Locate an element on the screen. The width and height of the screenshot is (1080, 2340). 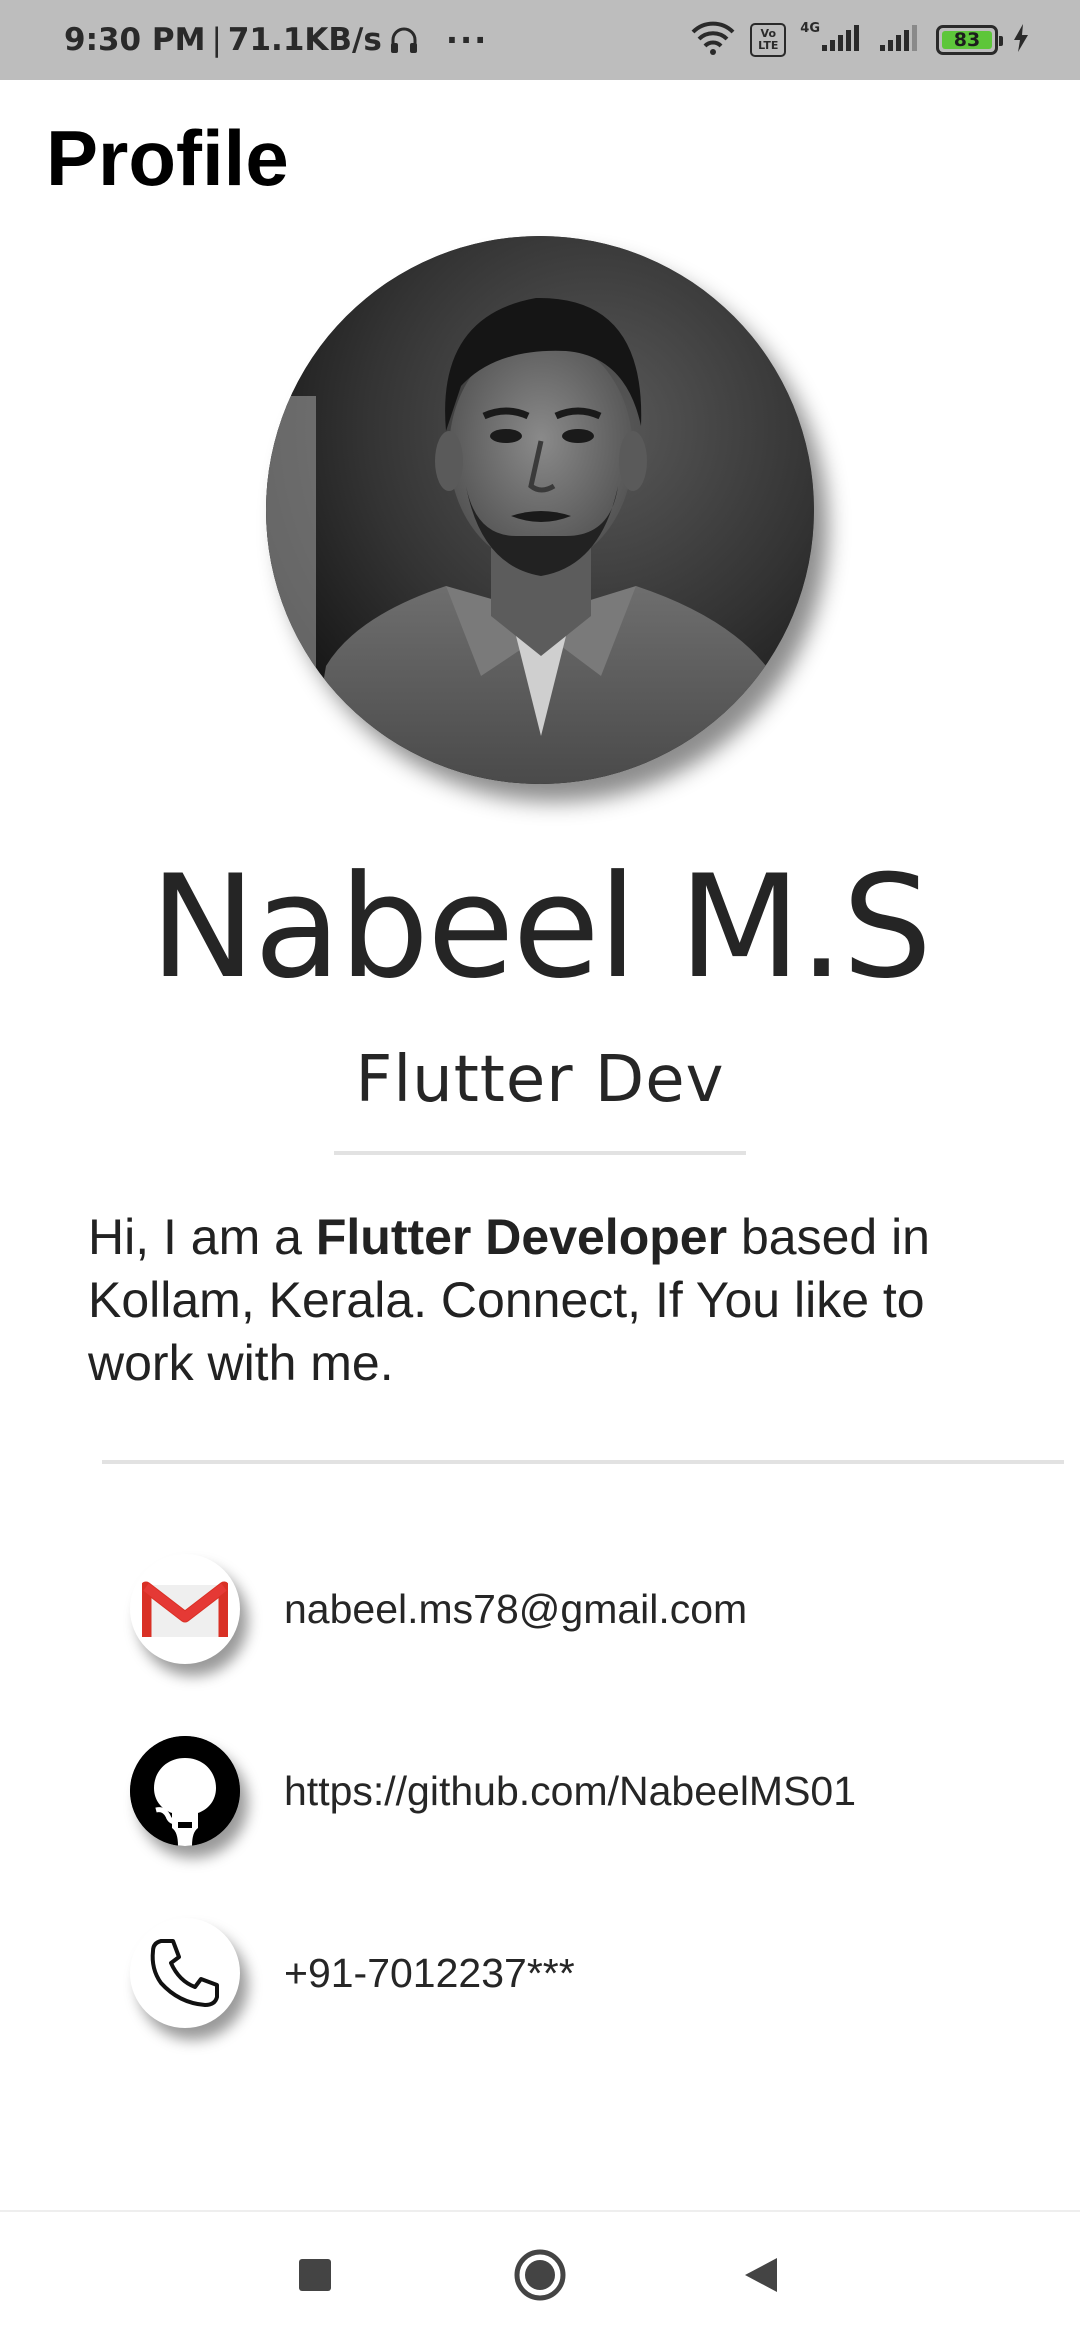
system-nav-bar is located at coordinates (540, 2275).